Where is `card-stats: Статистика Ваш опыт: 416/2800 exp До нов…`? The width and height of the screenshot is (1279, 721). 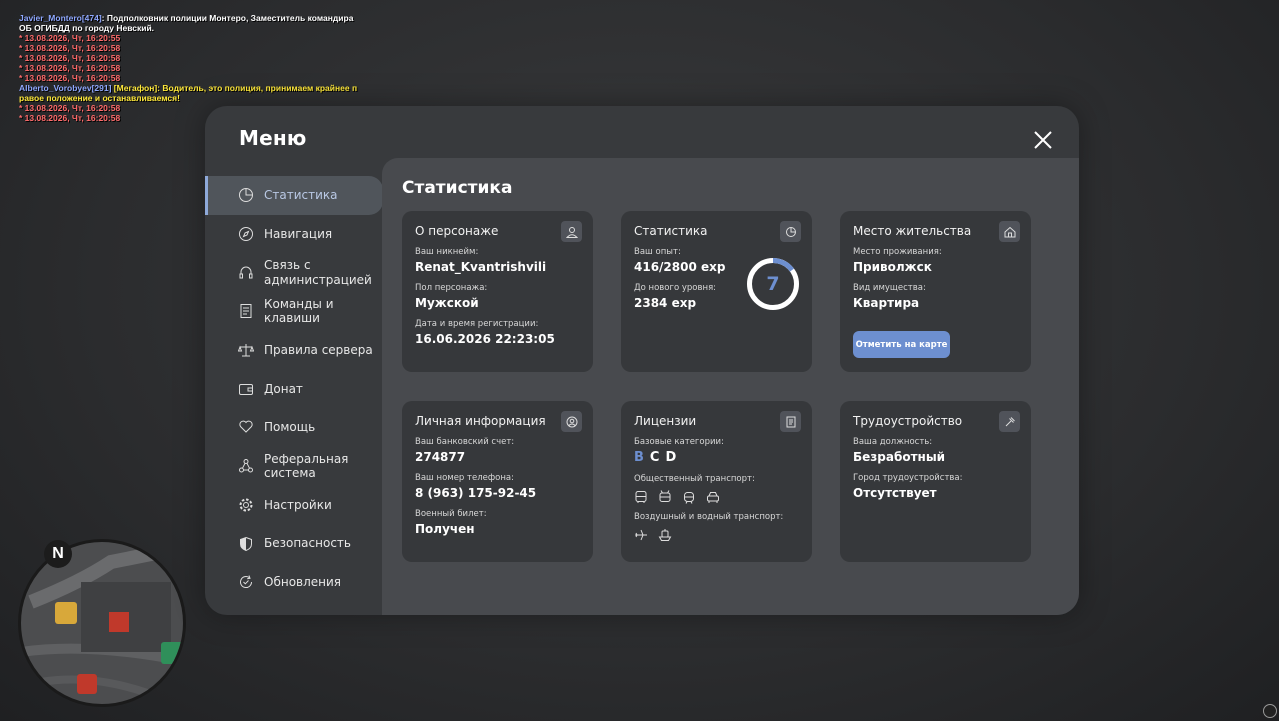 card-stats: Статистика Ваш опыт: 416/2800 exp До нов… is located at coordinates (716, 291).